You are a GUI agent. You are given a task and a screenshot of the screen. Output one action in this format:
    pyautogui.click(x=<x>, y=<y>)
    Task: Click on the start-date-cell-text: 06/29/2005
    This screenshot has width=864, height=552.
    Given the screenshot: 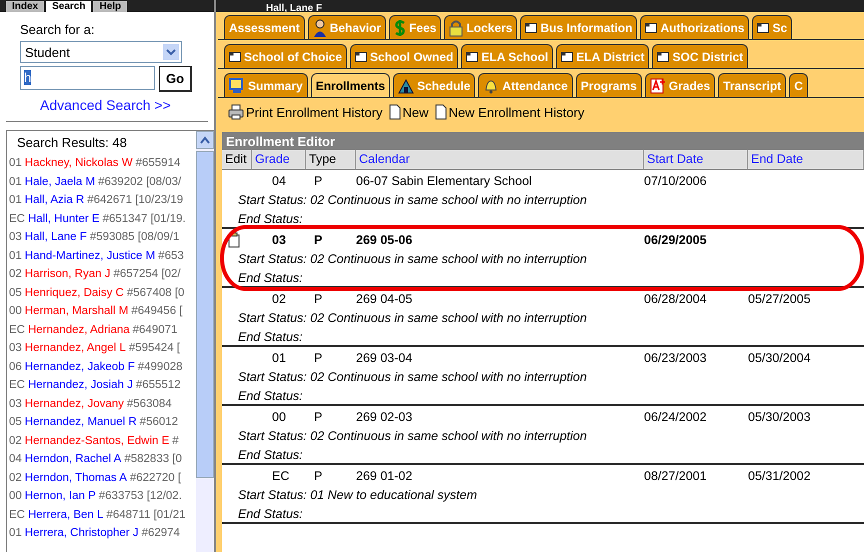 What is the action you would take?
    pyautogui.click(x=676, y=239)
    